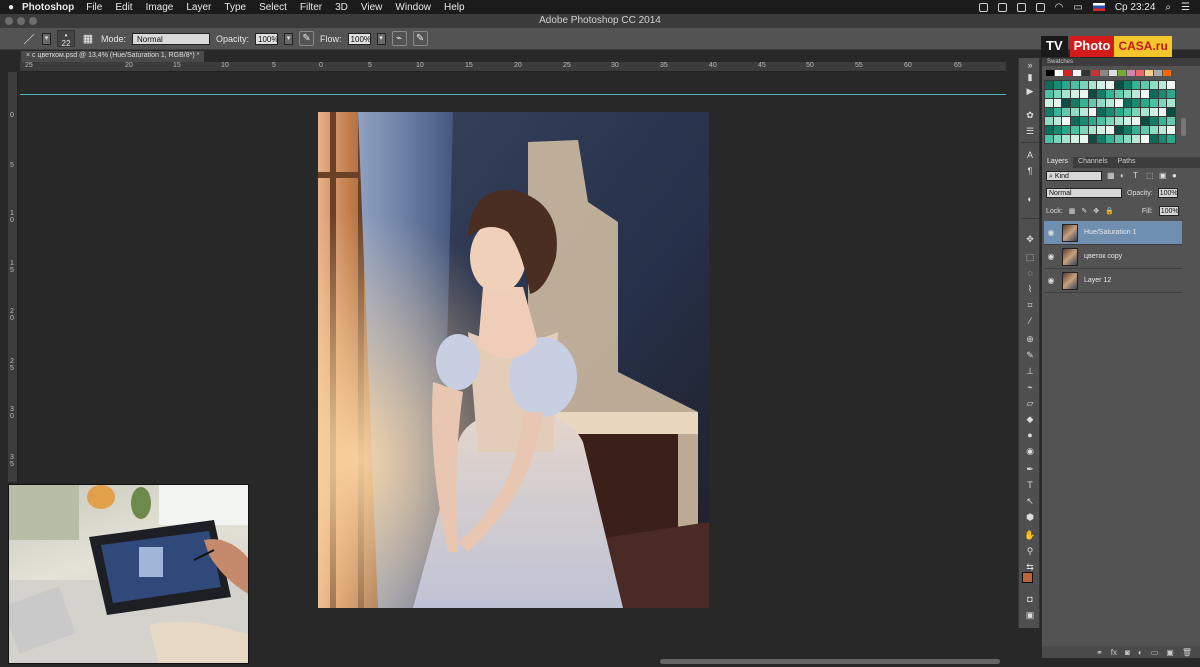  Describe the element at coordinates (1093, 162) in the screenshot. I see `tab-channels: Channels` at that location.